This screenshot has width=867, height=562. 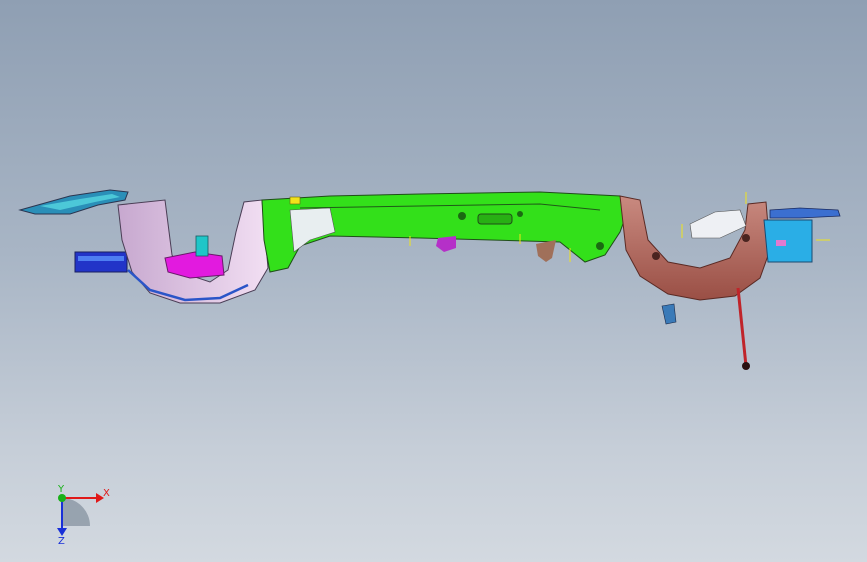 I want to click on z-axis-arrow, so click(x=62, y=532).